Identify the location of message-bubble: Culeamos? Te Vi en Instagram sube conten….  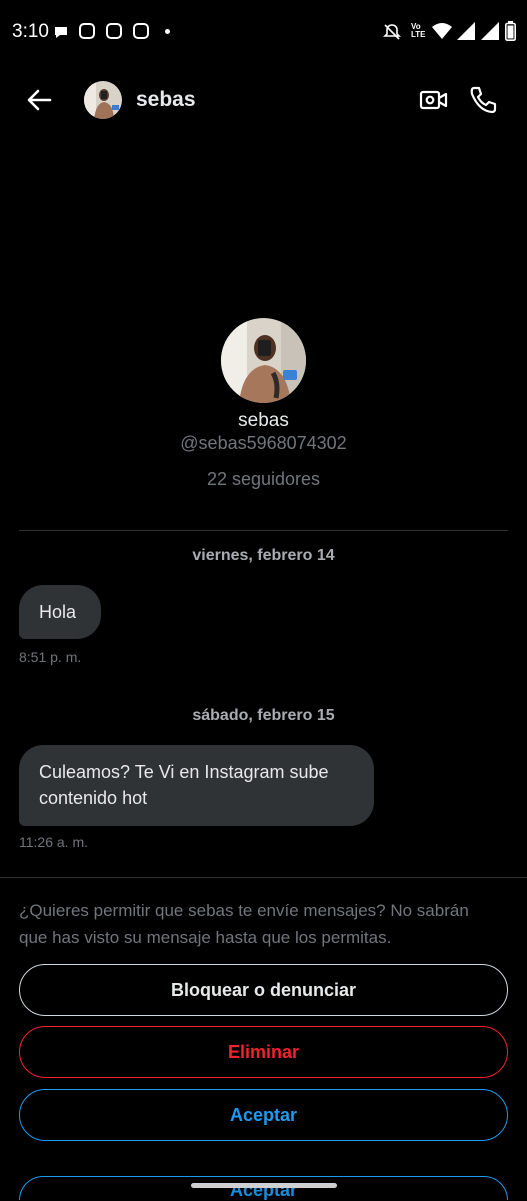
(196, 785).